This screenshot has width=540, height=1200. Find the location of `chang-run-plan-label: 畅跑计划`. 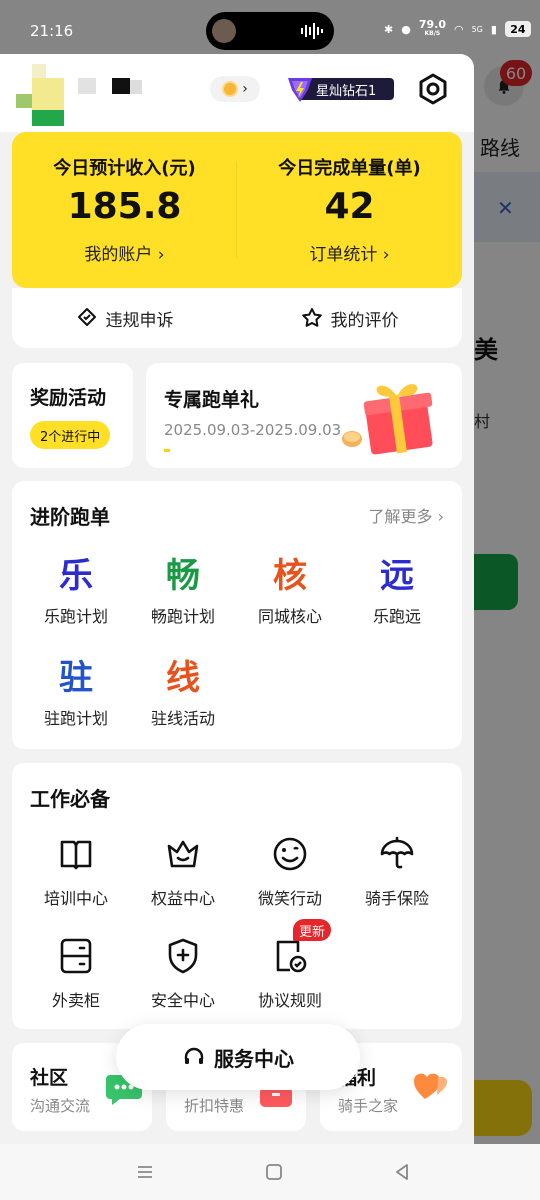

chang-run-plan-label: 畅跑计划 is located at coordinates (182, 616).